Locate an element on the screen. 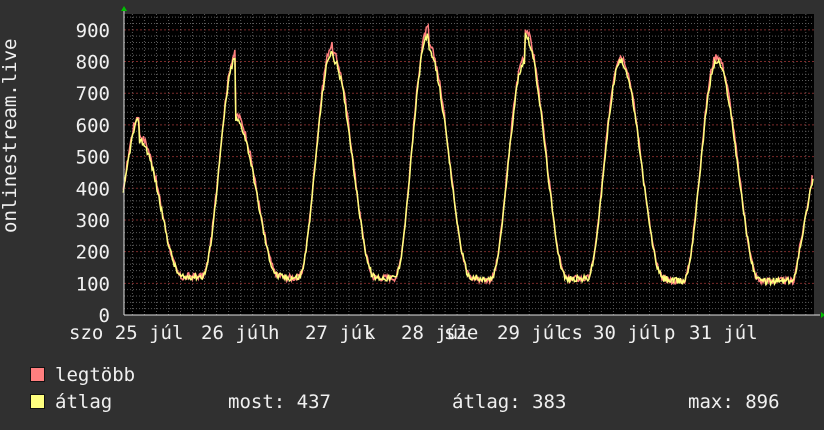  y-axis-label: onlinestream.live is located at coordinates (10, 135).